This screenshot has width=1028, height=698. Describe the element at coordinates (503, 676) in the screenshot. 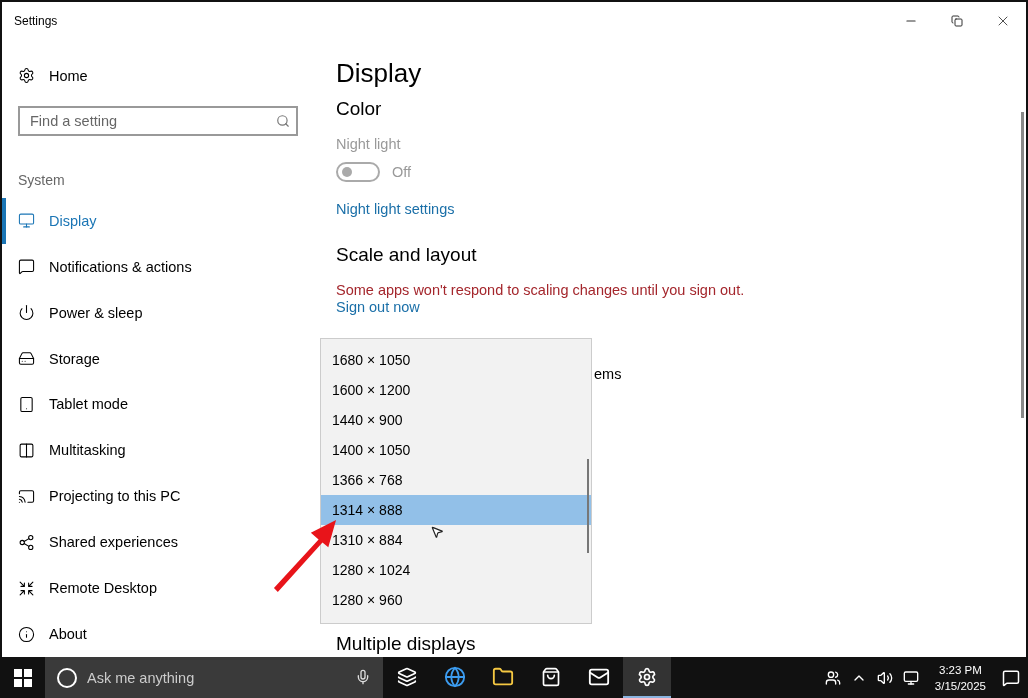

I see `folder-icon` at that location.